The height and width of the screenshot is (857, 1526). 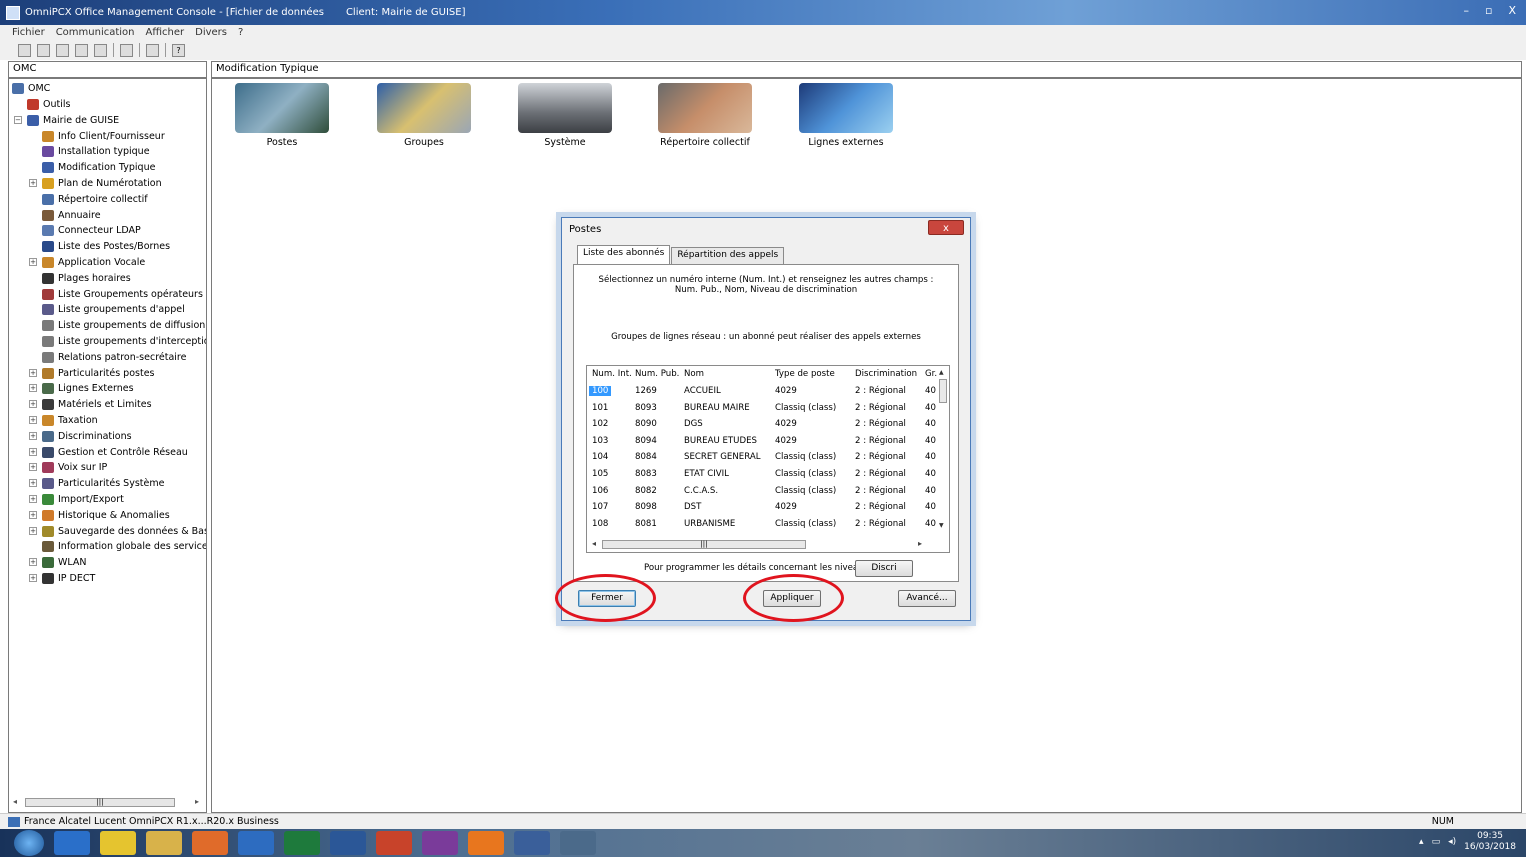 What do you see at coordinates (1490, 842) in the screenshot?
I see `clock: 09:35 16/03/2018` at bounding box center [1490, 842].